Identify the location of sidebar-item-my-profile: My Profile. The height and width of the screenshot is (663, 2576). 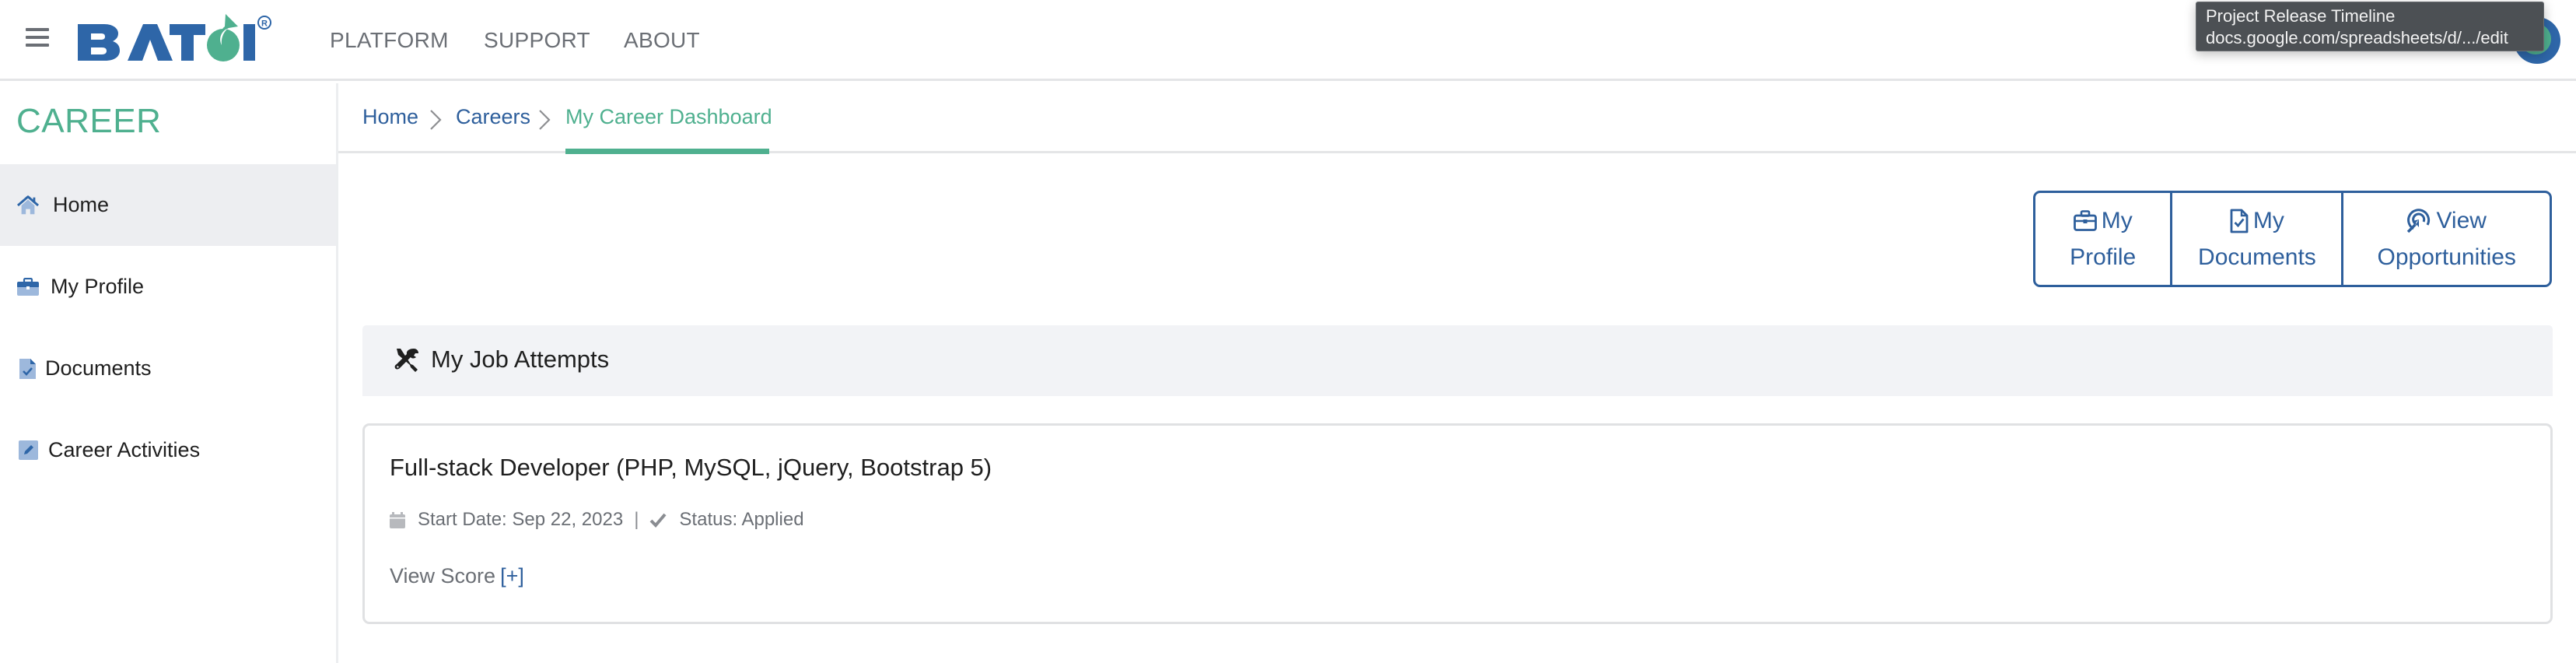
(168, 287).